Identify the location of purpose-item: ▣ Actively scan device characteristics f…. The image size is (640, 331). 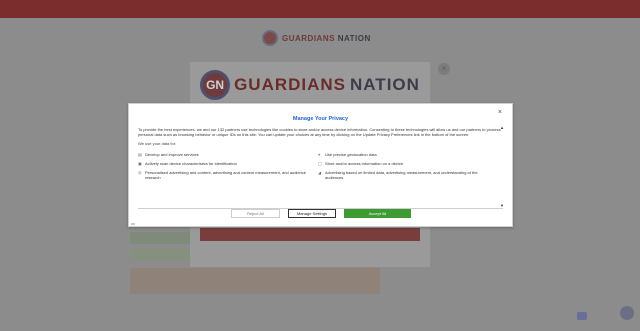
(224, 163).